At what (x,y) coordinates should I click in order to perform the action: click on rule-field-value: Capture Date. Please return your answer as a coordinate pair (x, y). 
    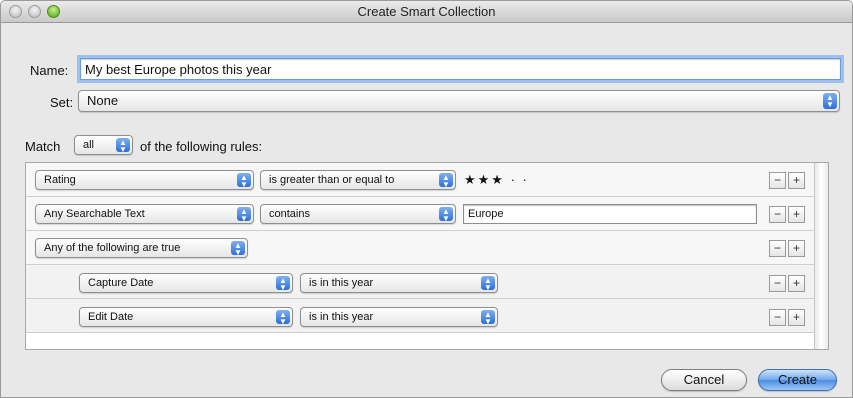
    Looking at the image, I should click on (121, 283).